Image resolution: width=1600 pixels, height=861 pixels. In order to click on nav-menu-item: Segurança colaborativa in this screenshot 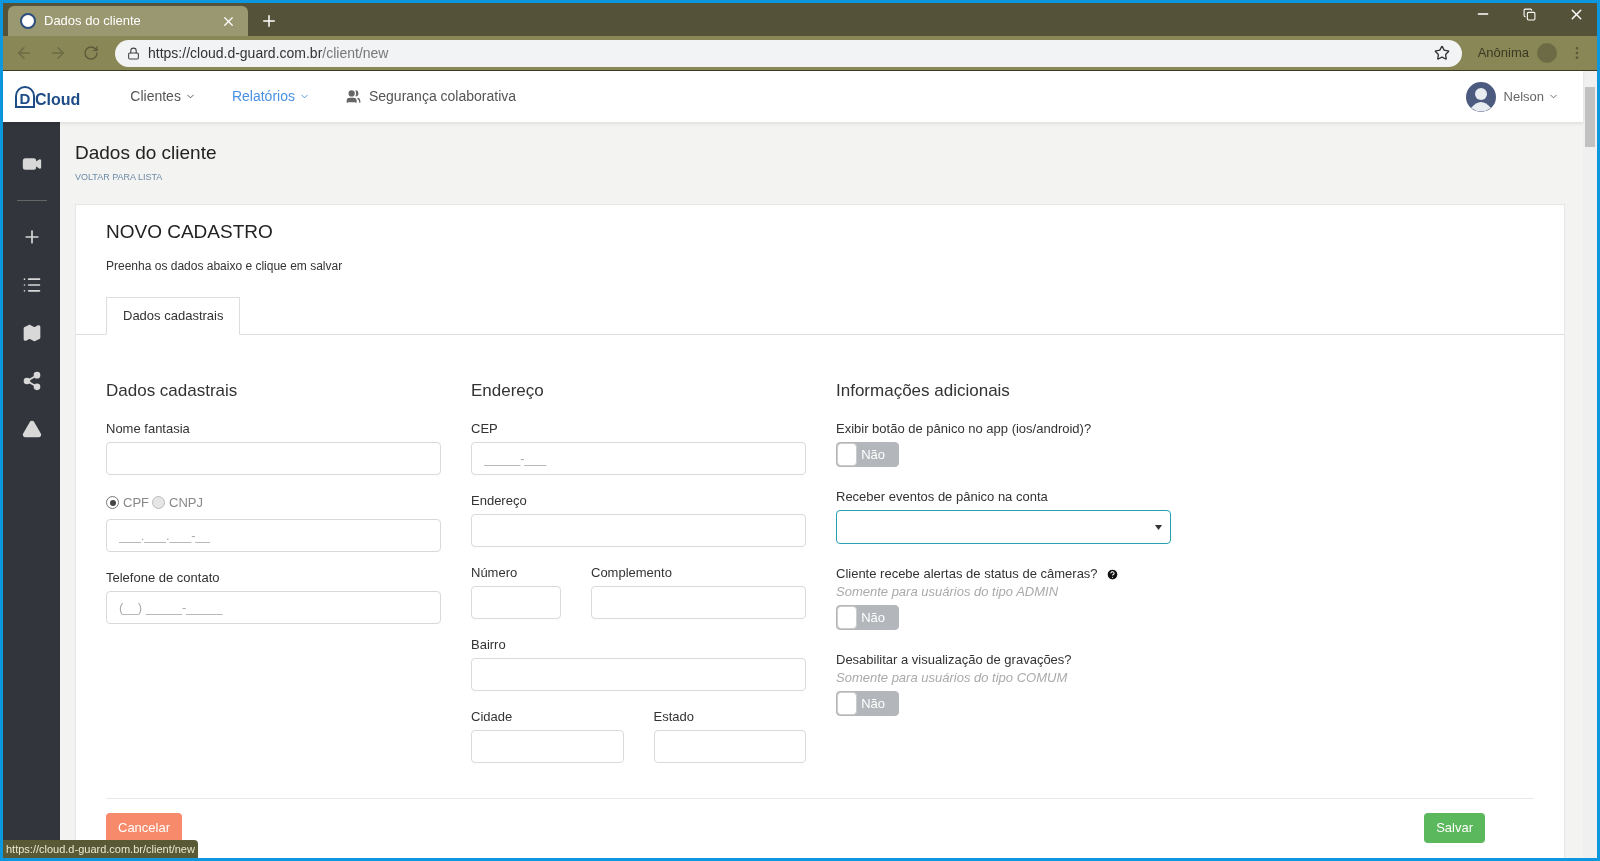, I will do `click(431, 96)`.